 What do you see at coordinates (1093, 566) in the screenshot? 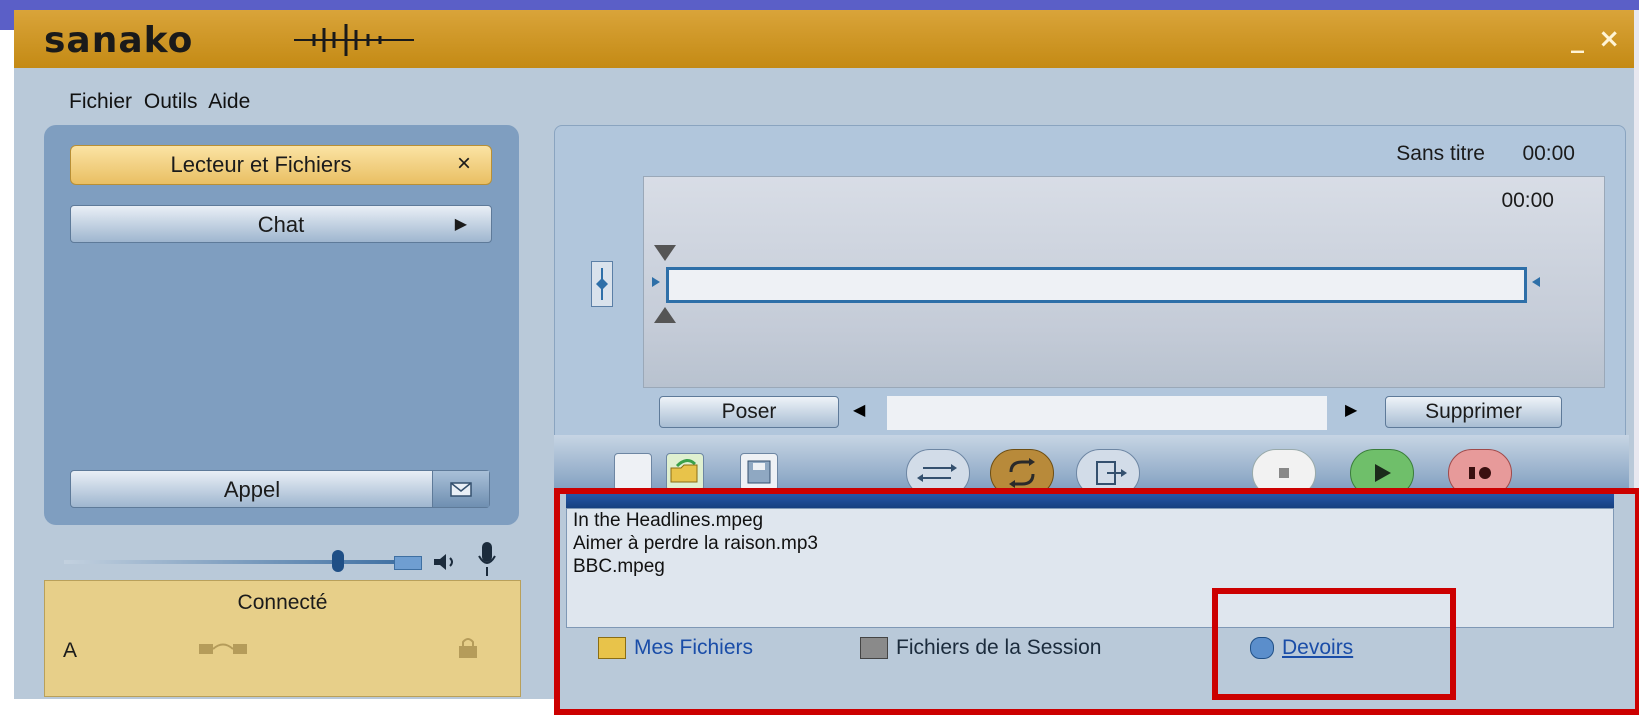
I see `list-item: BBC.mpeg` at bounding box center [1093, 566].